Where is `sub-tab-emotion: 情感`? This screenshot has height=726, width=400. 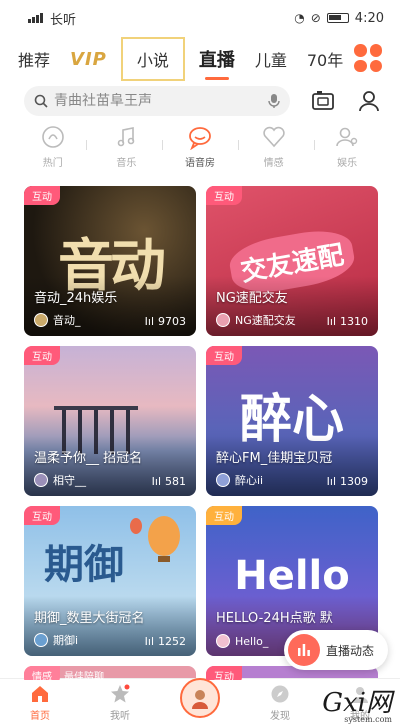 sub-tab-emotion: 情感 is located at coordinates (274, 146).